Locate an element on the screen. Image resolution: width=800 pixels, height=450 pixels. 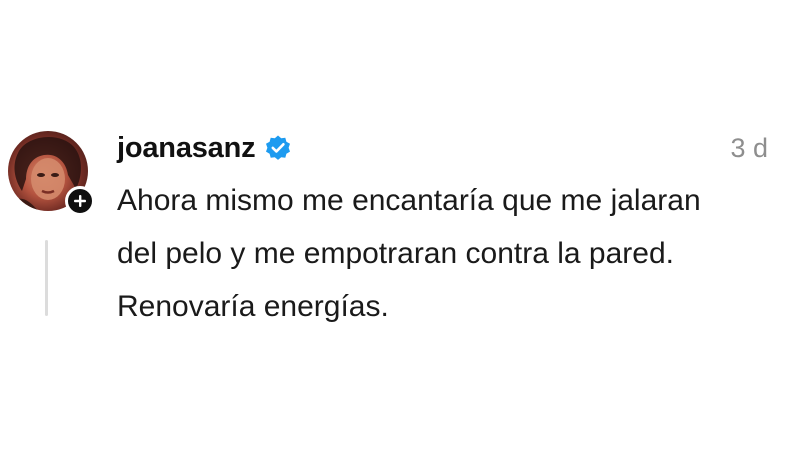
timestamp: 3 d is located at coordinates (749, 148).